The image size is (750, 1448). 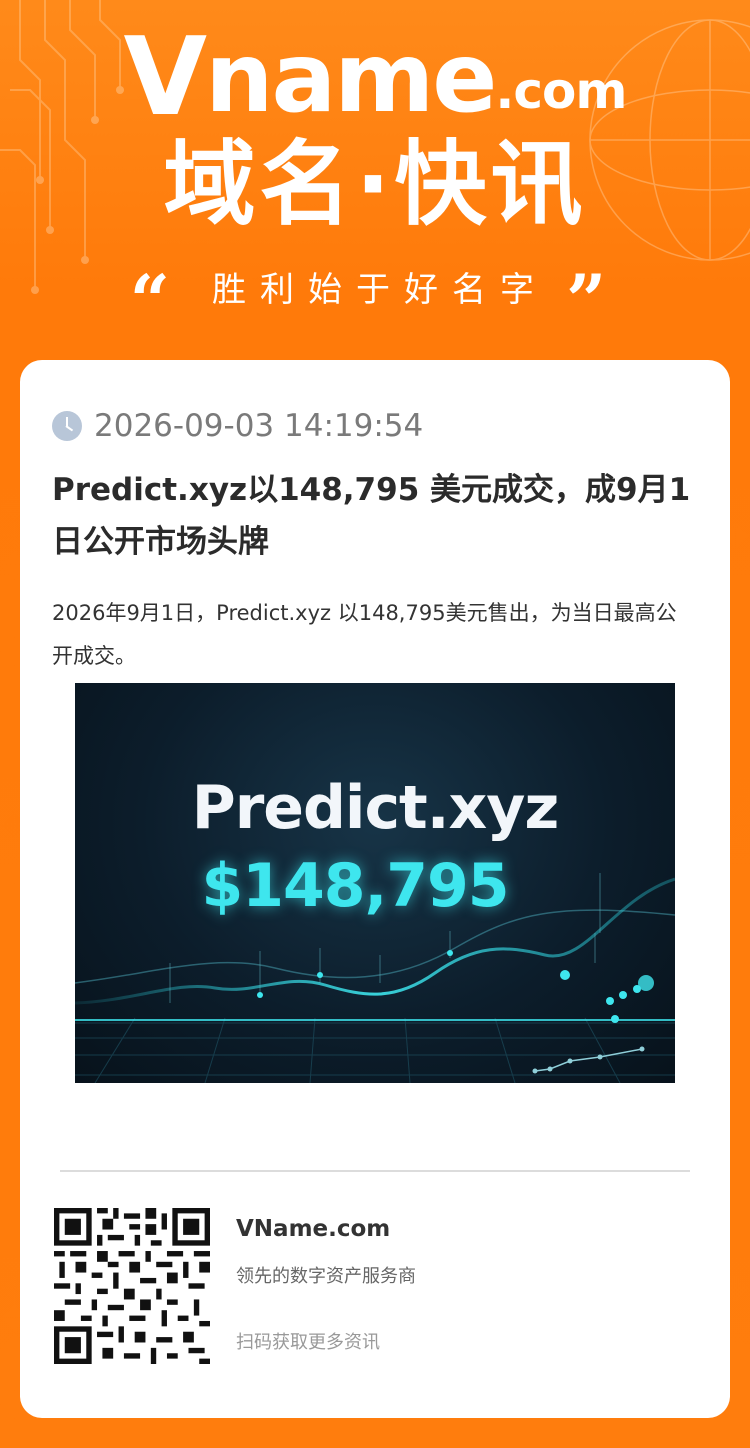 What do you see at coordinates (351, 78) in the screenshot?
I see `brand-logo-name: name` at bounding box center [351, 78].